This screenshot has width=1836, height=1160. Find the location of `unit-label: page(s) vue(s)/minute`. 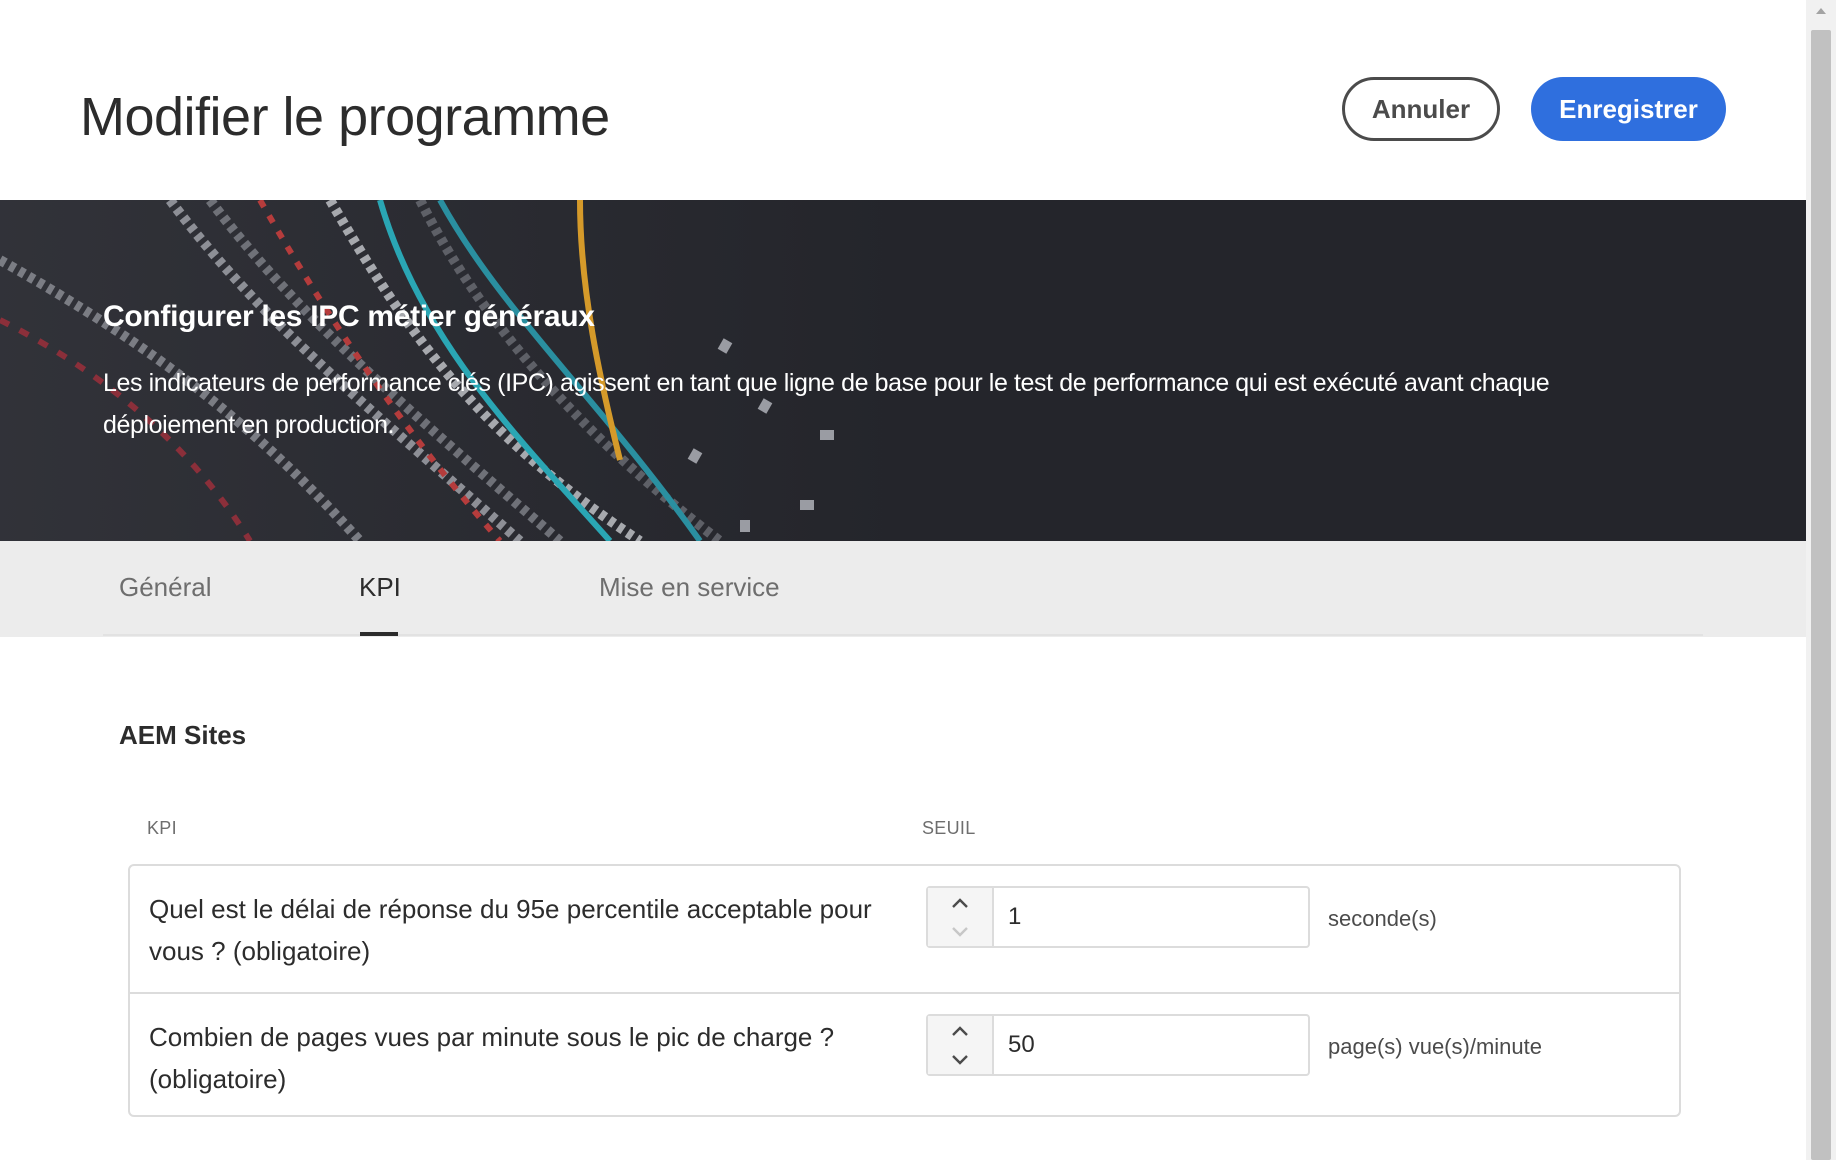

unit-label: page(s) vue(s)/minute is located at coordinates (1435, 1046).